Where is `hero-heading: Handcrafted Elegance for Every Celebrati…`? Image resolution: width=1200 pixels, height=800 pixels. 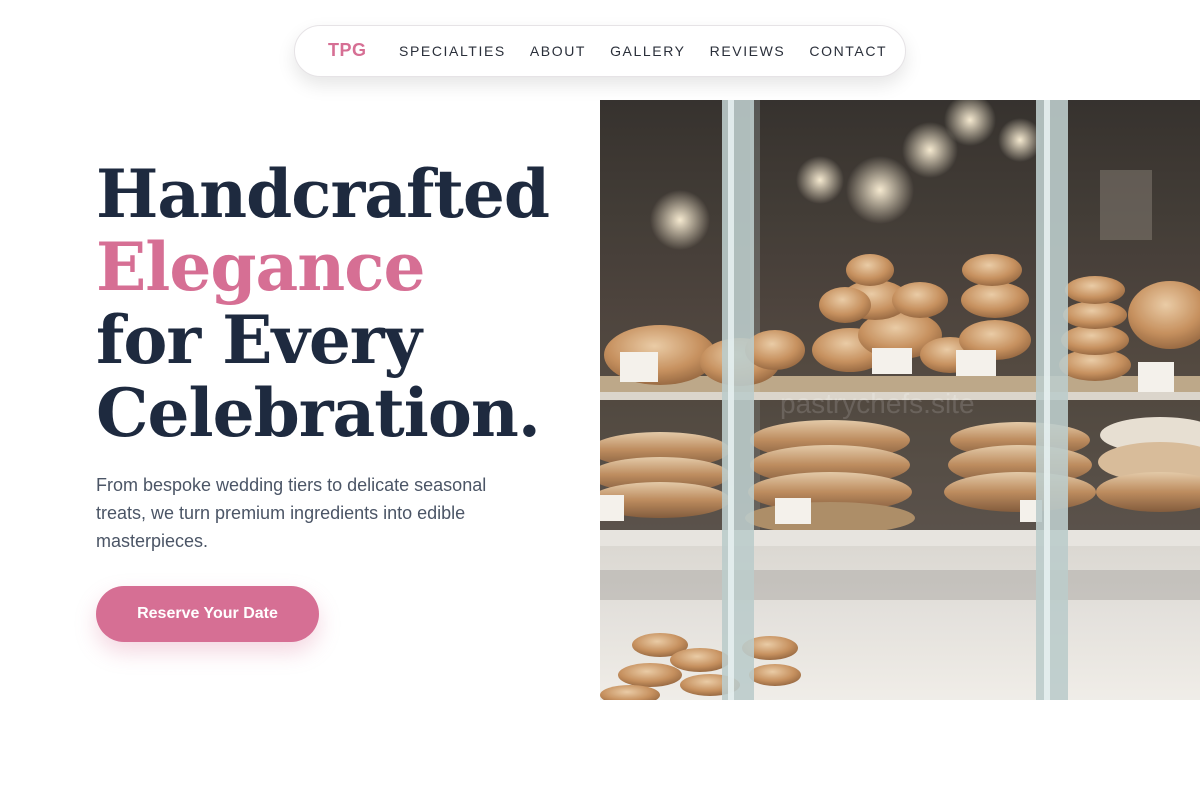 hero-heading: Handcrafted Elegance for Every Celebrati… is located at coordinates (323, 303).